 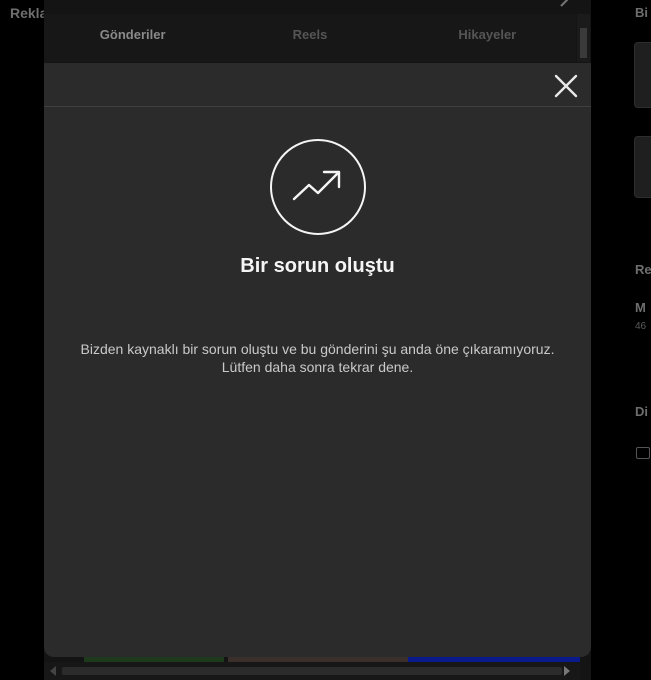 I want to click on error-icon-circle, so click(x=318, y=187).